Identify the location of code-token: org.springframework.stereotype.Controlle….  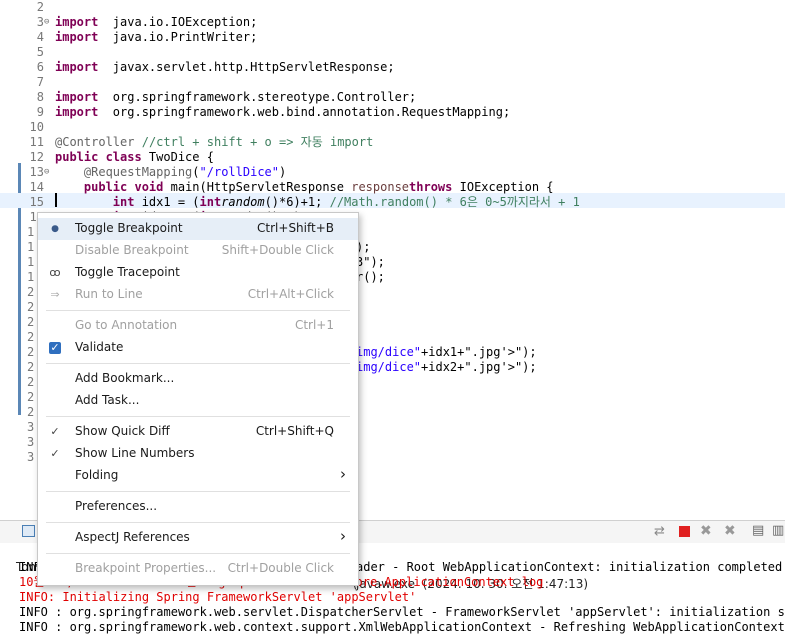
(257, 97).